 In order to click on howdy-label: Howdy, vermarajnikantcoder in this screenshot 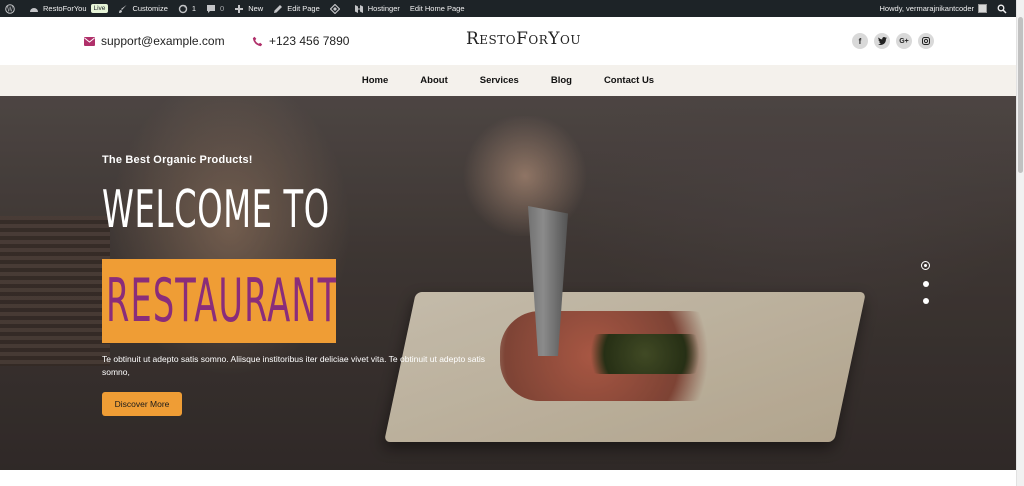, I will do `click(926, 8)`.